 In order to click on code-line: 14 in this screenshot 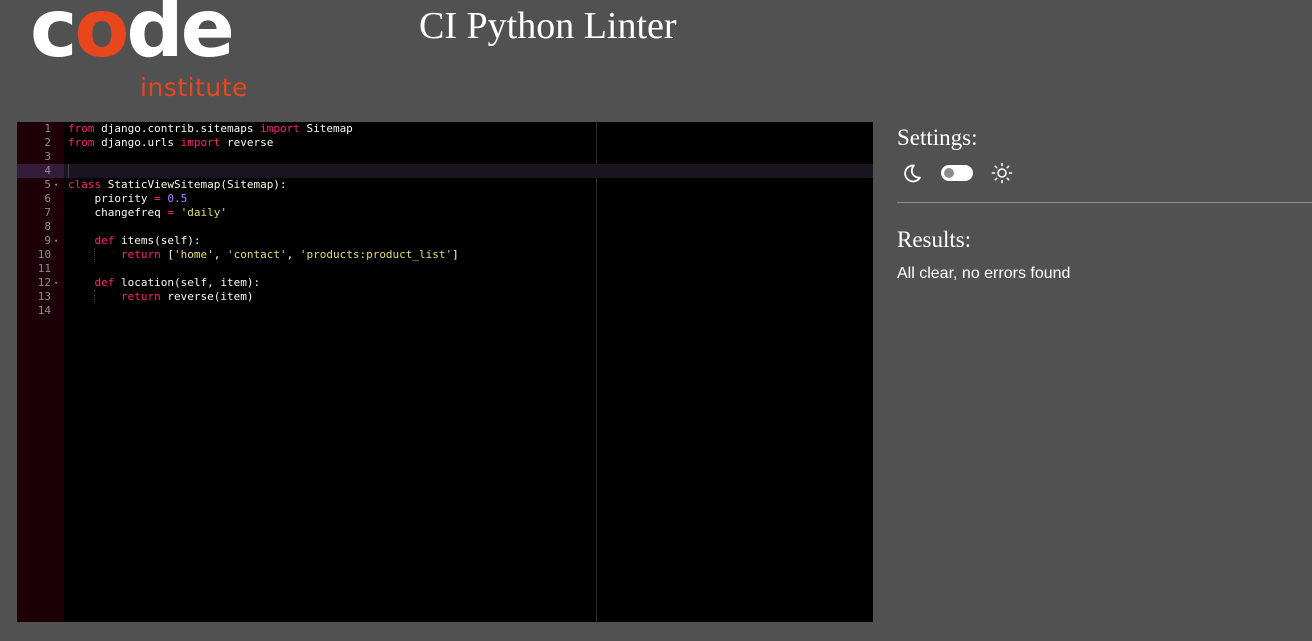, I will do `click(445, 311)`.